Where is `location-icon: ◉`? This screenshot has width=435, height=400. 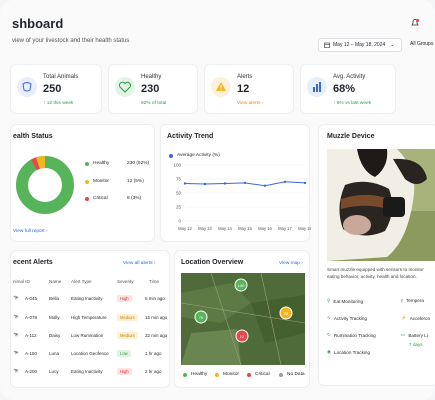
location-icon: ◉ is located at coordinates (329, 351).